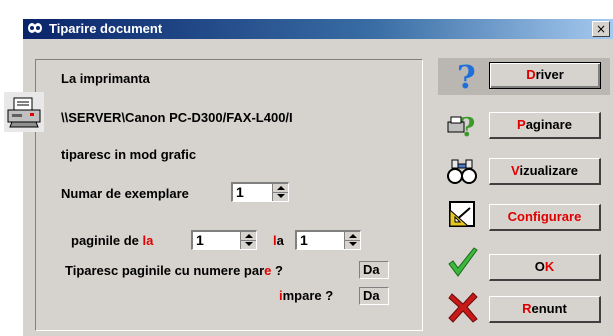 This screenshot has width=613, height=336. I want to click on checkmark-icon, so click(463, 262).